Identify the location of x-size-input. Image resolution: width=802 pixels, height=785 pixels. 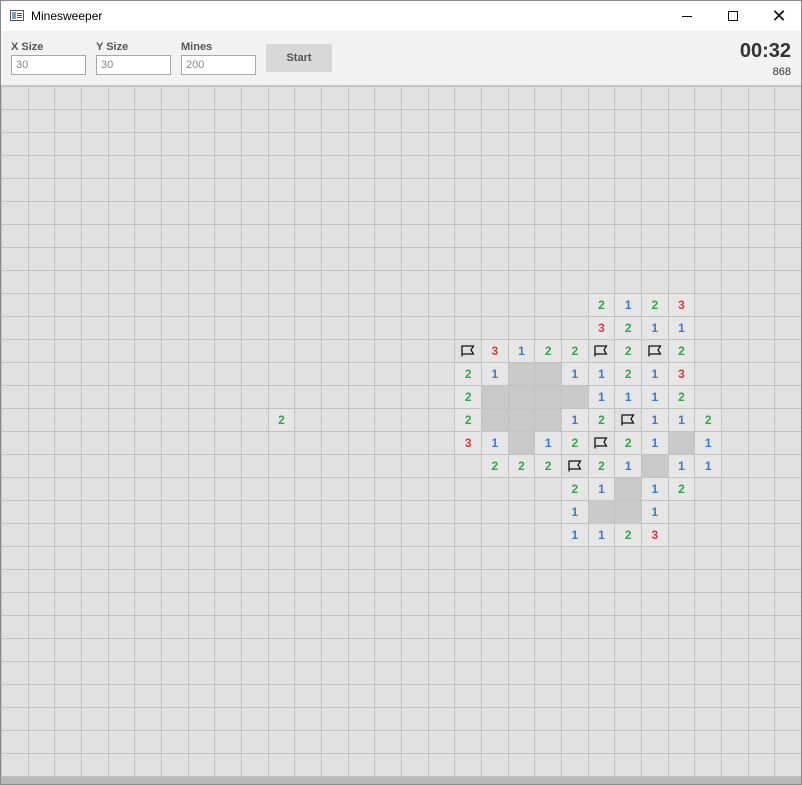
(48, 65).